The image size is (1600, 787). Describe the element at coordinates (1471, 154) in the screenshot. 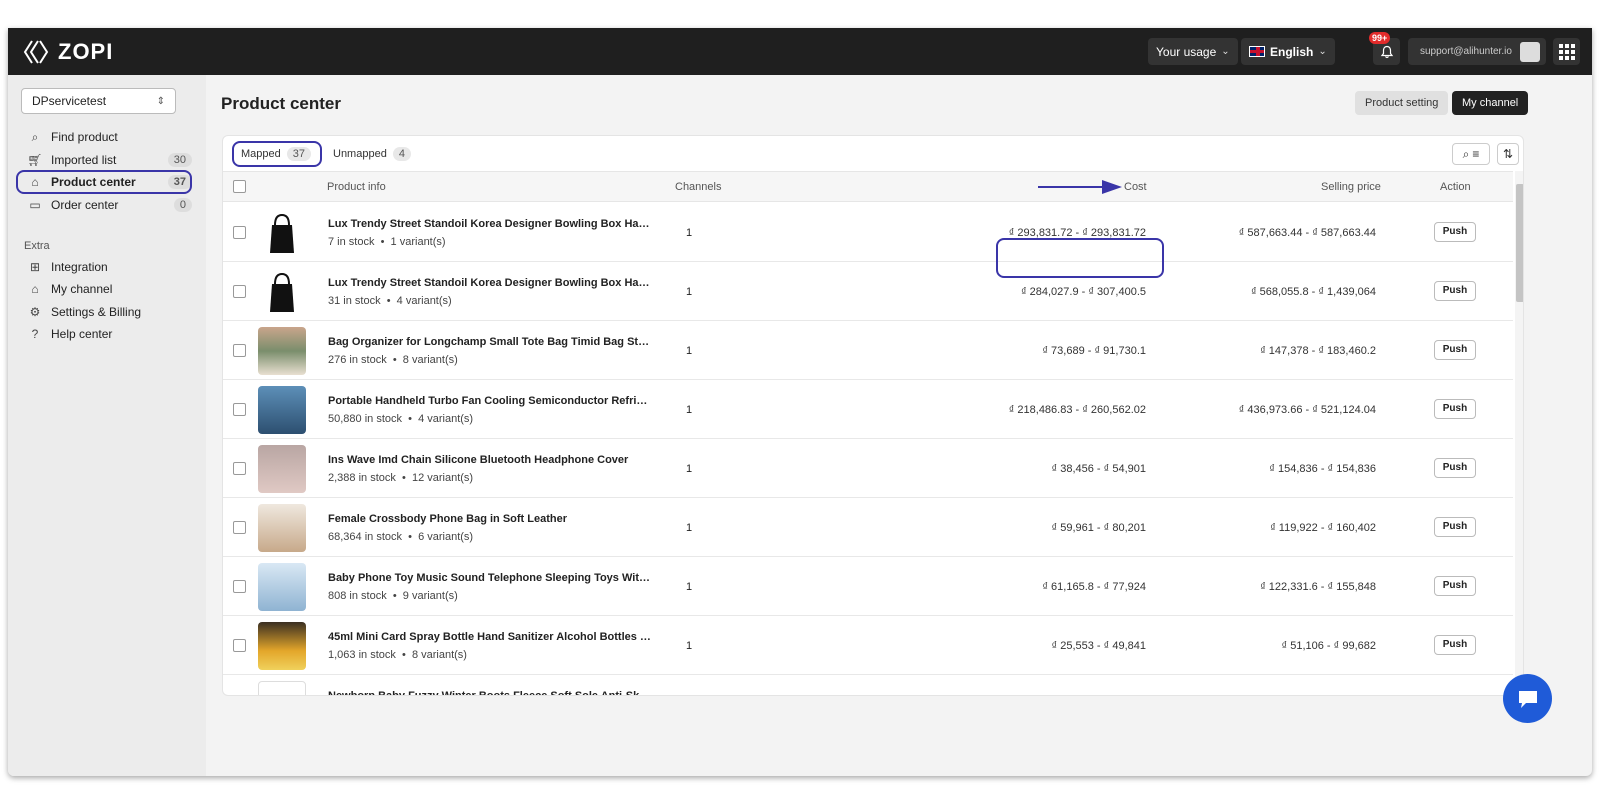

I see `search-filter-button: ⌕ ≡` at that location.